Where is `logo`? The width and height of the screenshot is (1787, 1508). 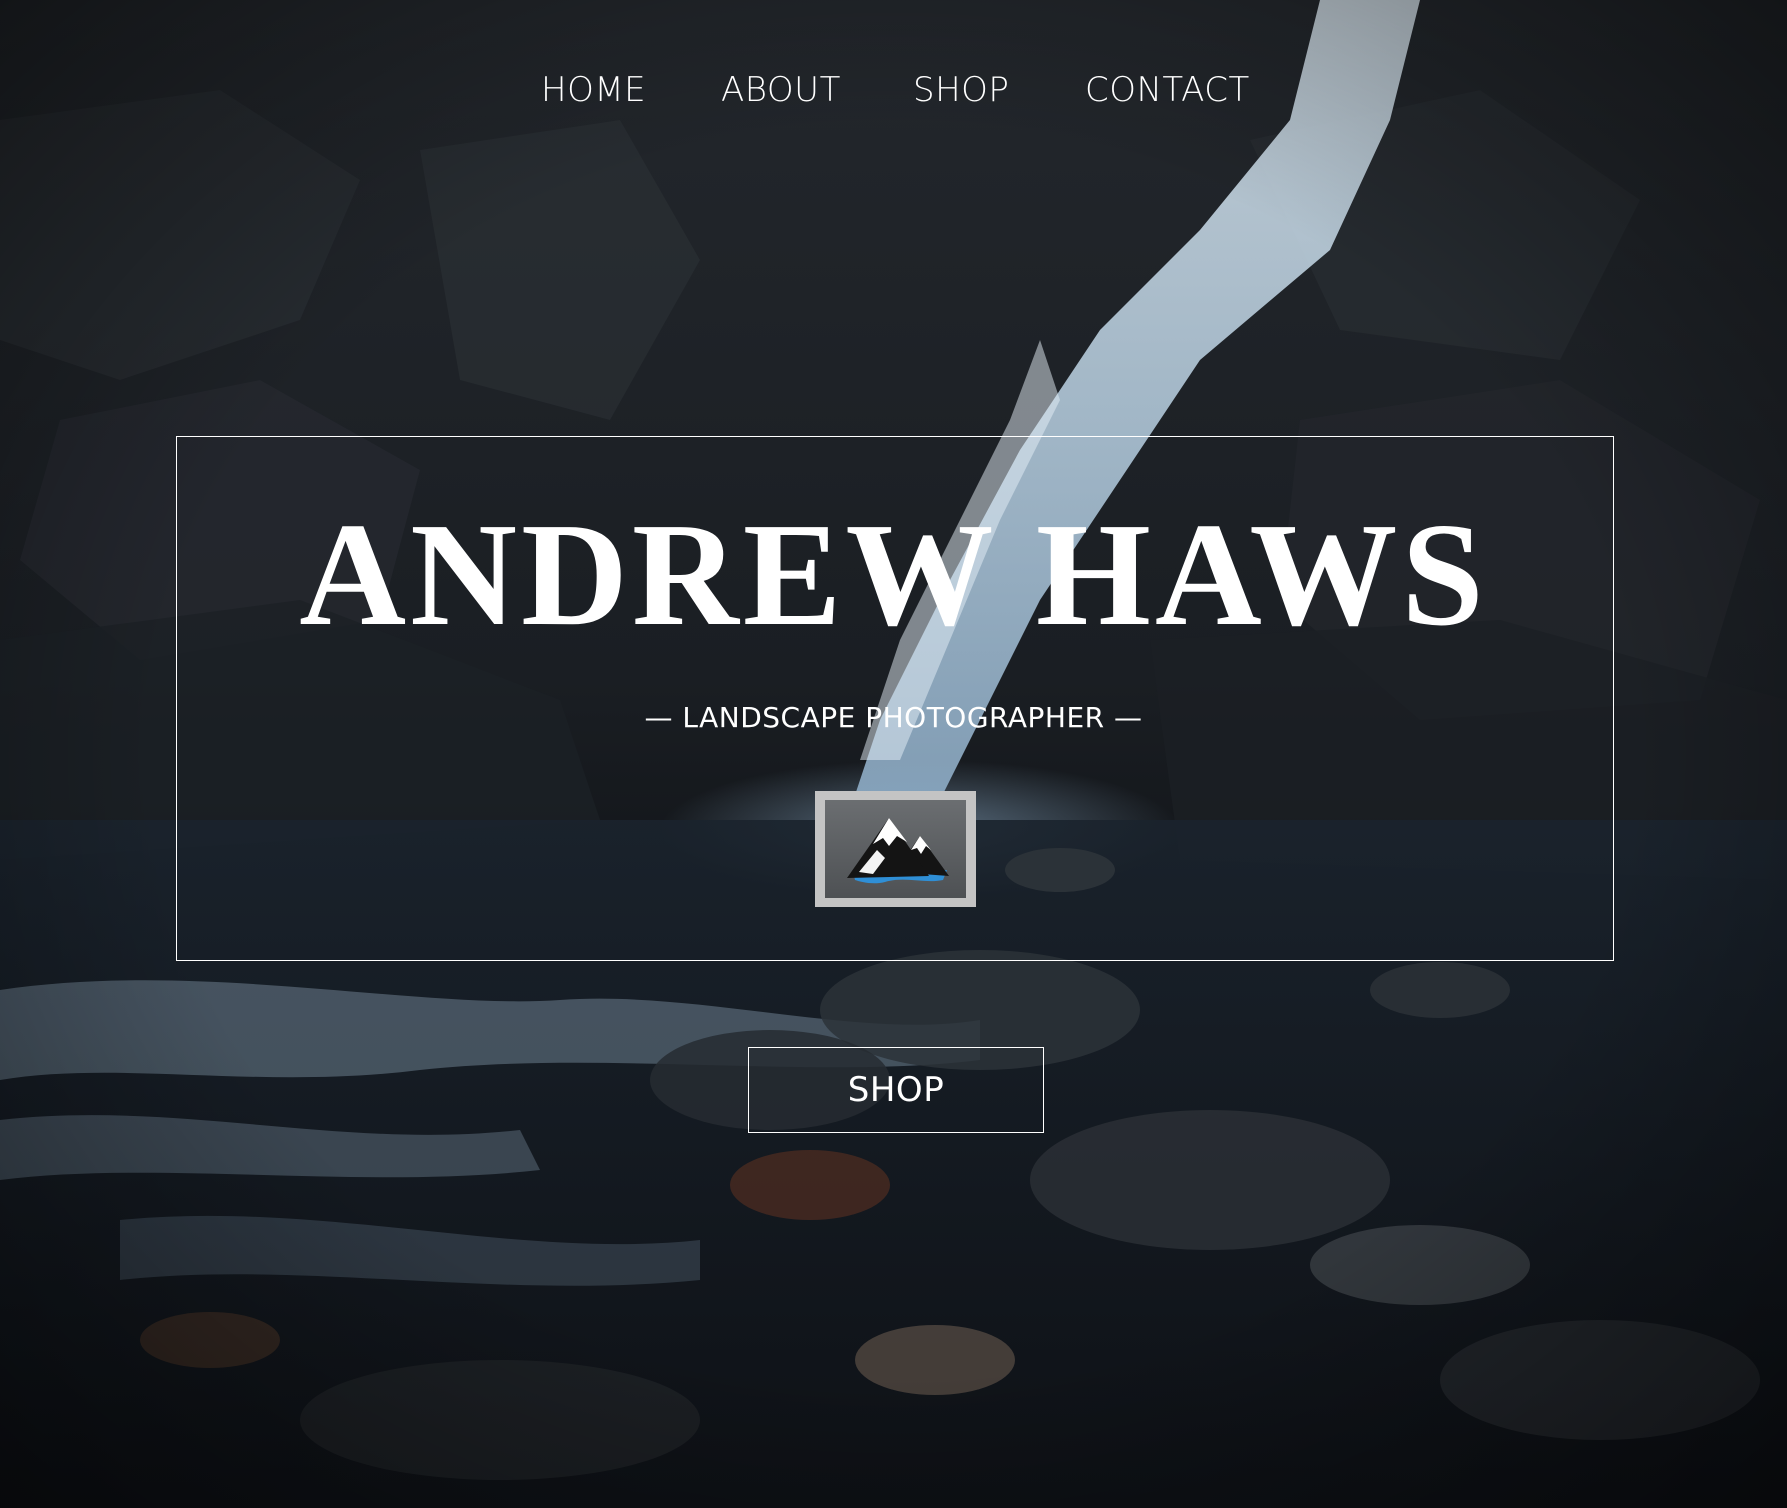
logo is located at coordinates (895, 849).